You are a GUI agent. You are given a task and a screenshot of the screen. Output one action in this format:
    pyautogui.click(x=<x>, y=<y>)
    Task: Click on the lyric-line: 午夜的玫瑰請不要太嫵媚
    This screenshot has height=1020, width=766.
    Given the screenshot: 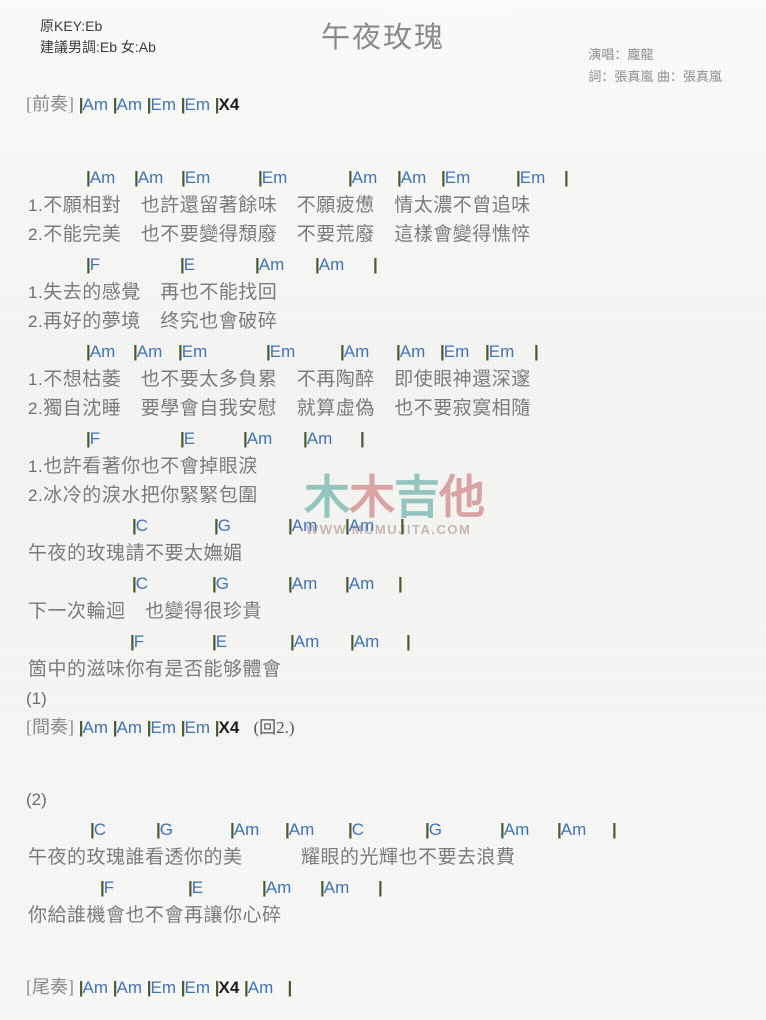 What is the action you would take?
    pyautogui.click(x=383, y=555)
    